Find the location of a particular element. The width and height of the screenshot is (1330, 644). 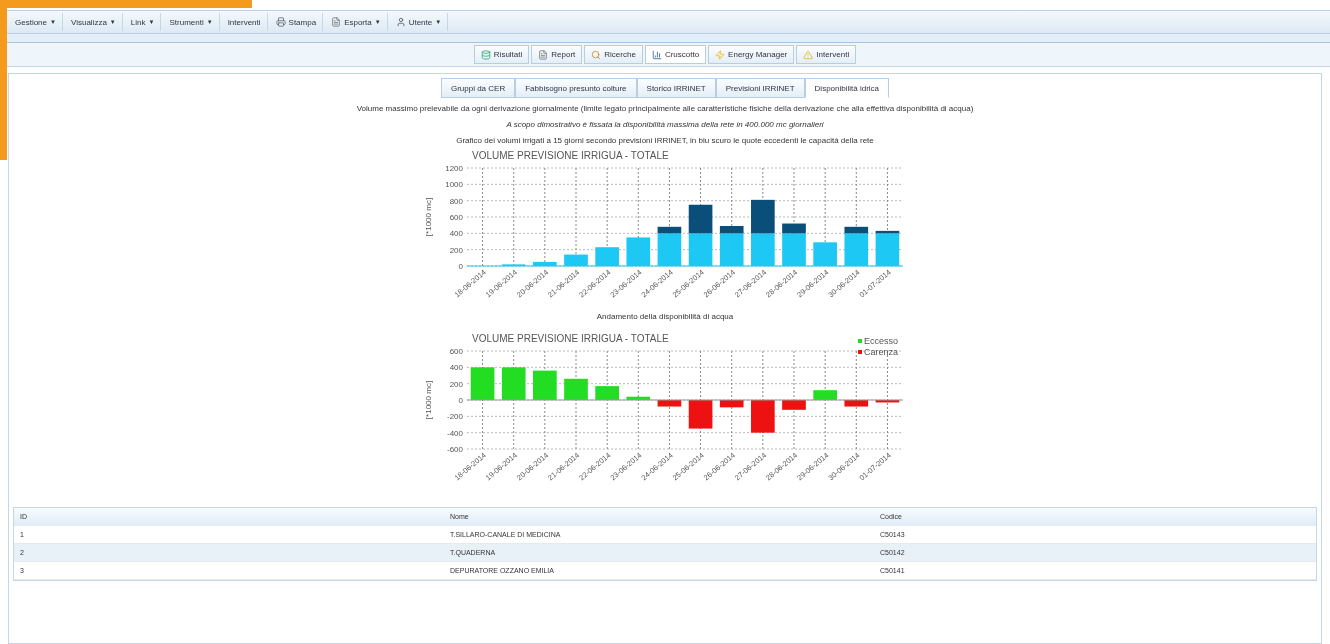

tick-label: -600 is located at coordinates (455, 449).